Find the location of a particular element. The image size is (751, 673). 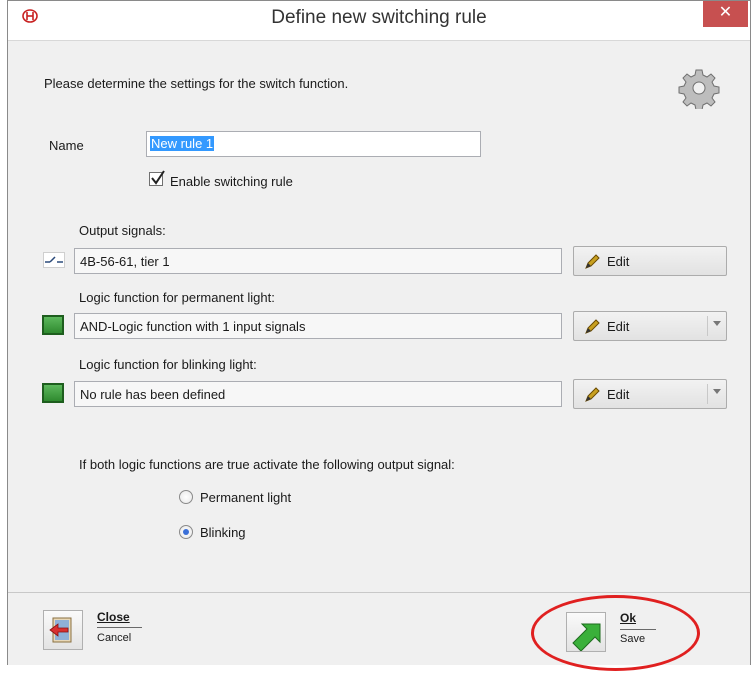

output-signals-field: 4B-56-61, tier 1 is located at coordinates (318, 261).